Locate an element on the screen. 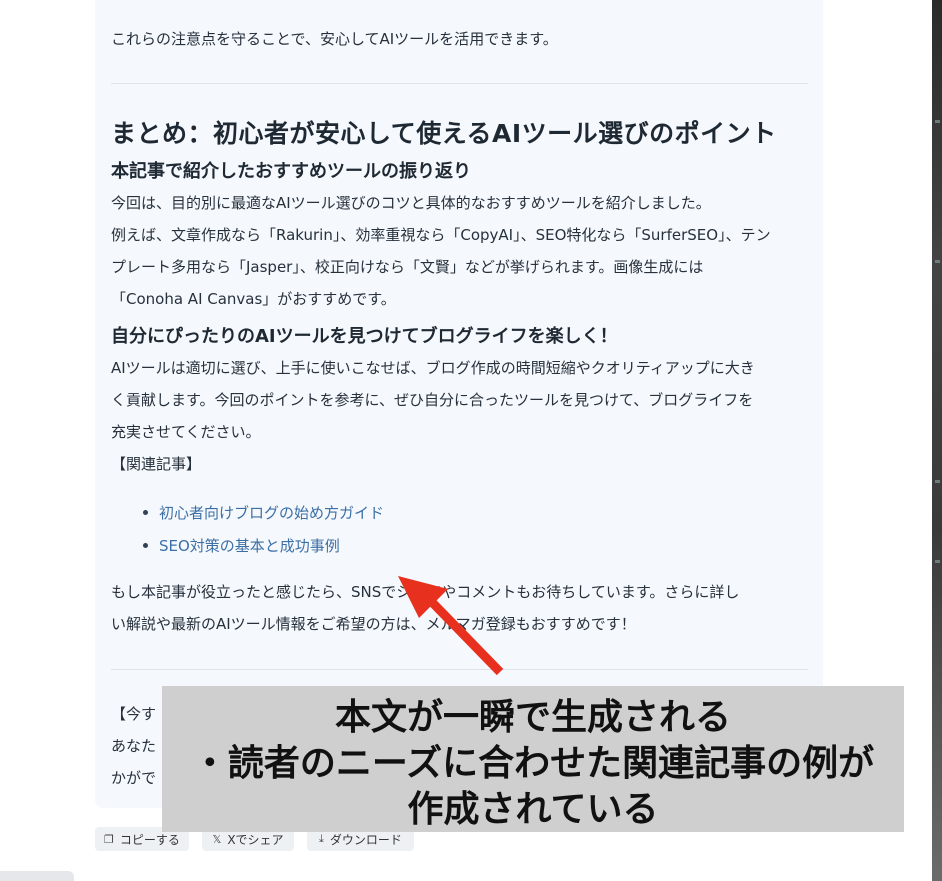 This screenshot has width=942, height=881. enjoy-subheading: 自分にぴったりのAIツールを見つけてブログライフを楽しく！ is located at coordinates (364, 336).